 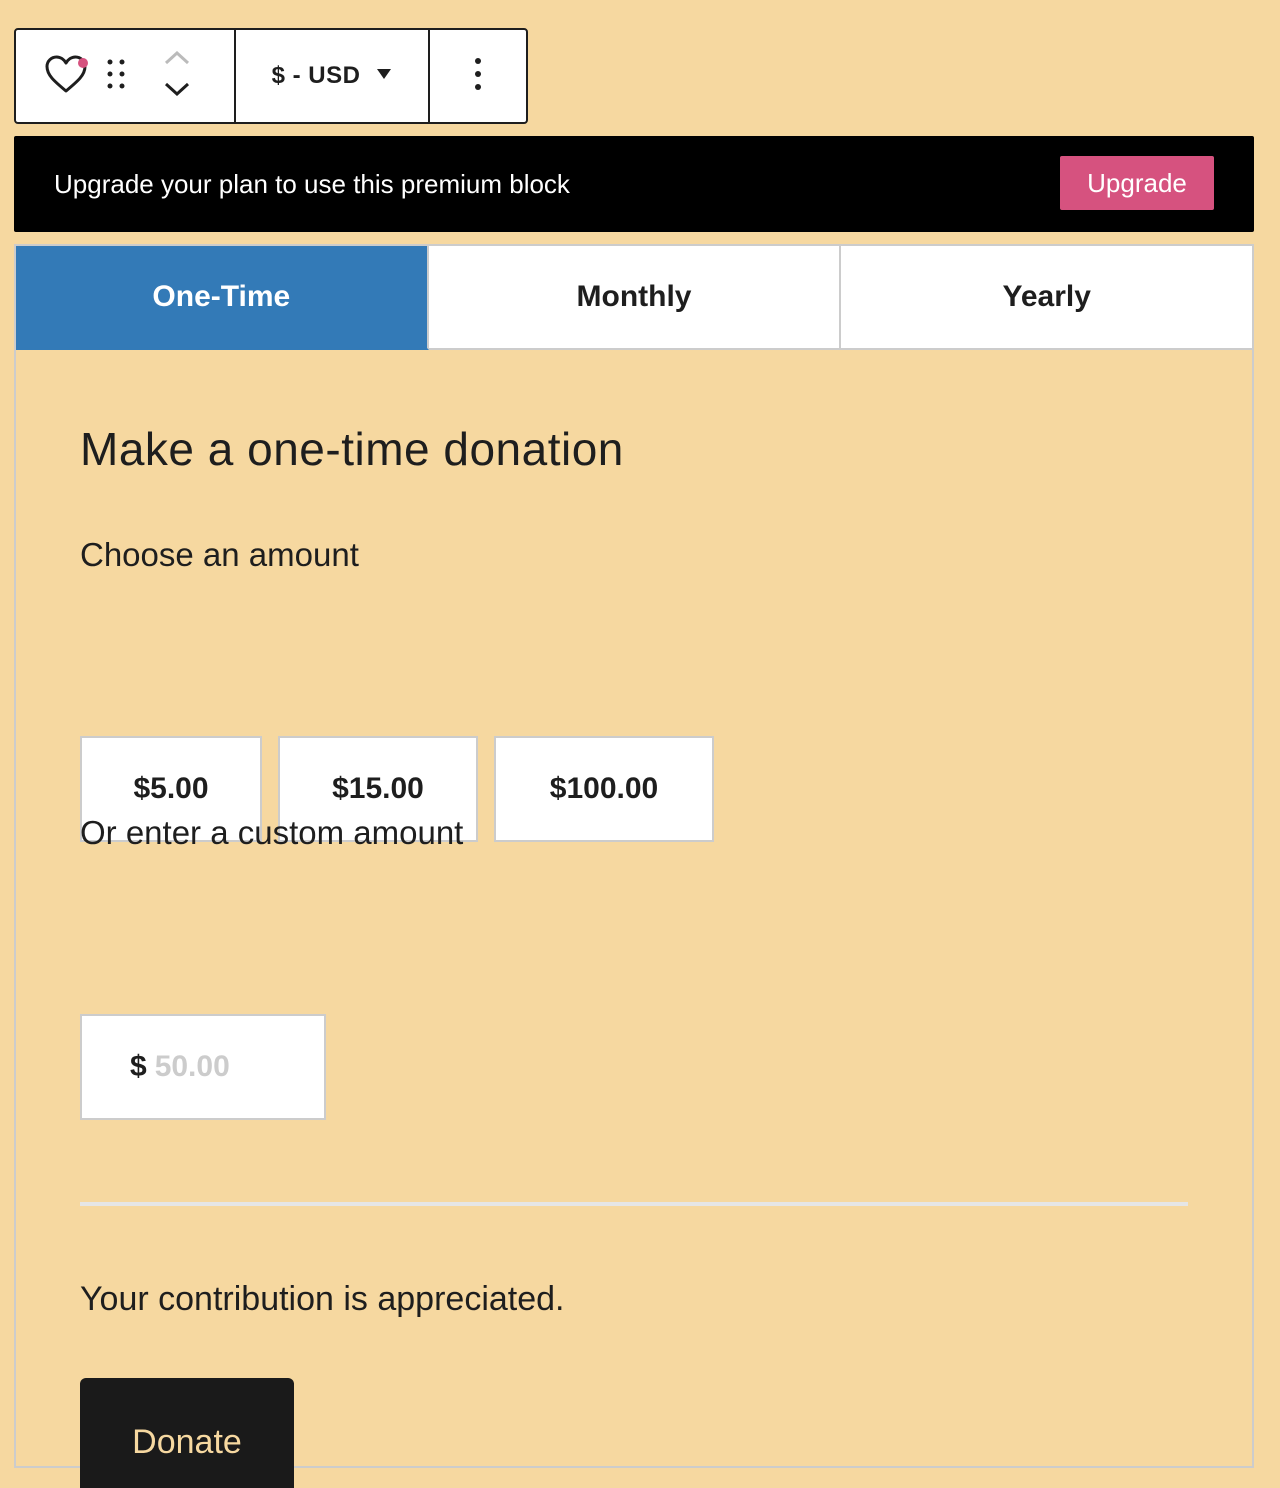 What do you see at coordinates (214, 1067) in the screenshot?
I see `custom-amount-input` at bounding box center [214, 1067].